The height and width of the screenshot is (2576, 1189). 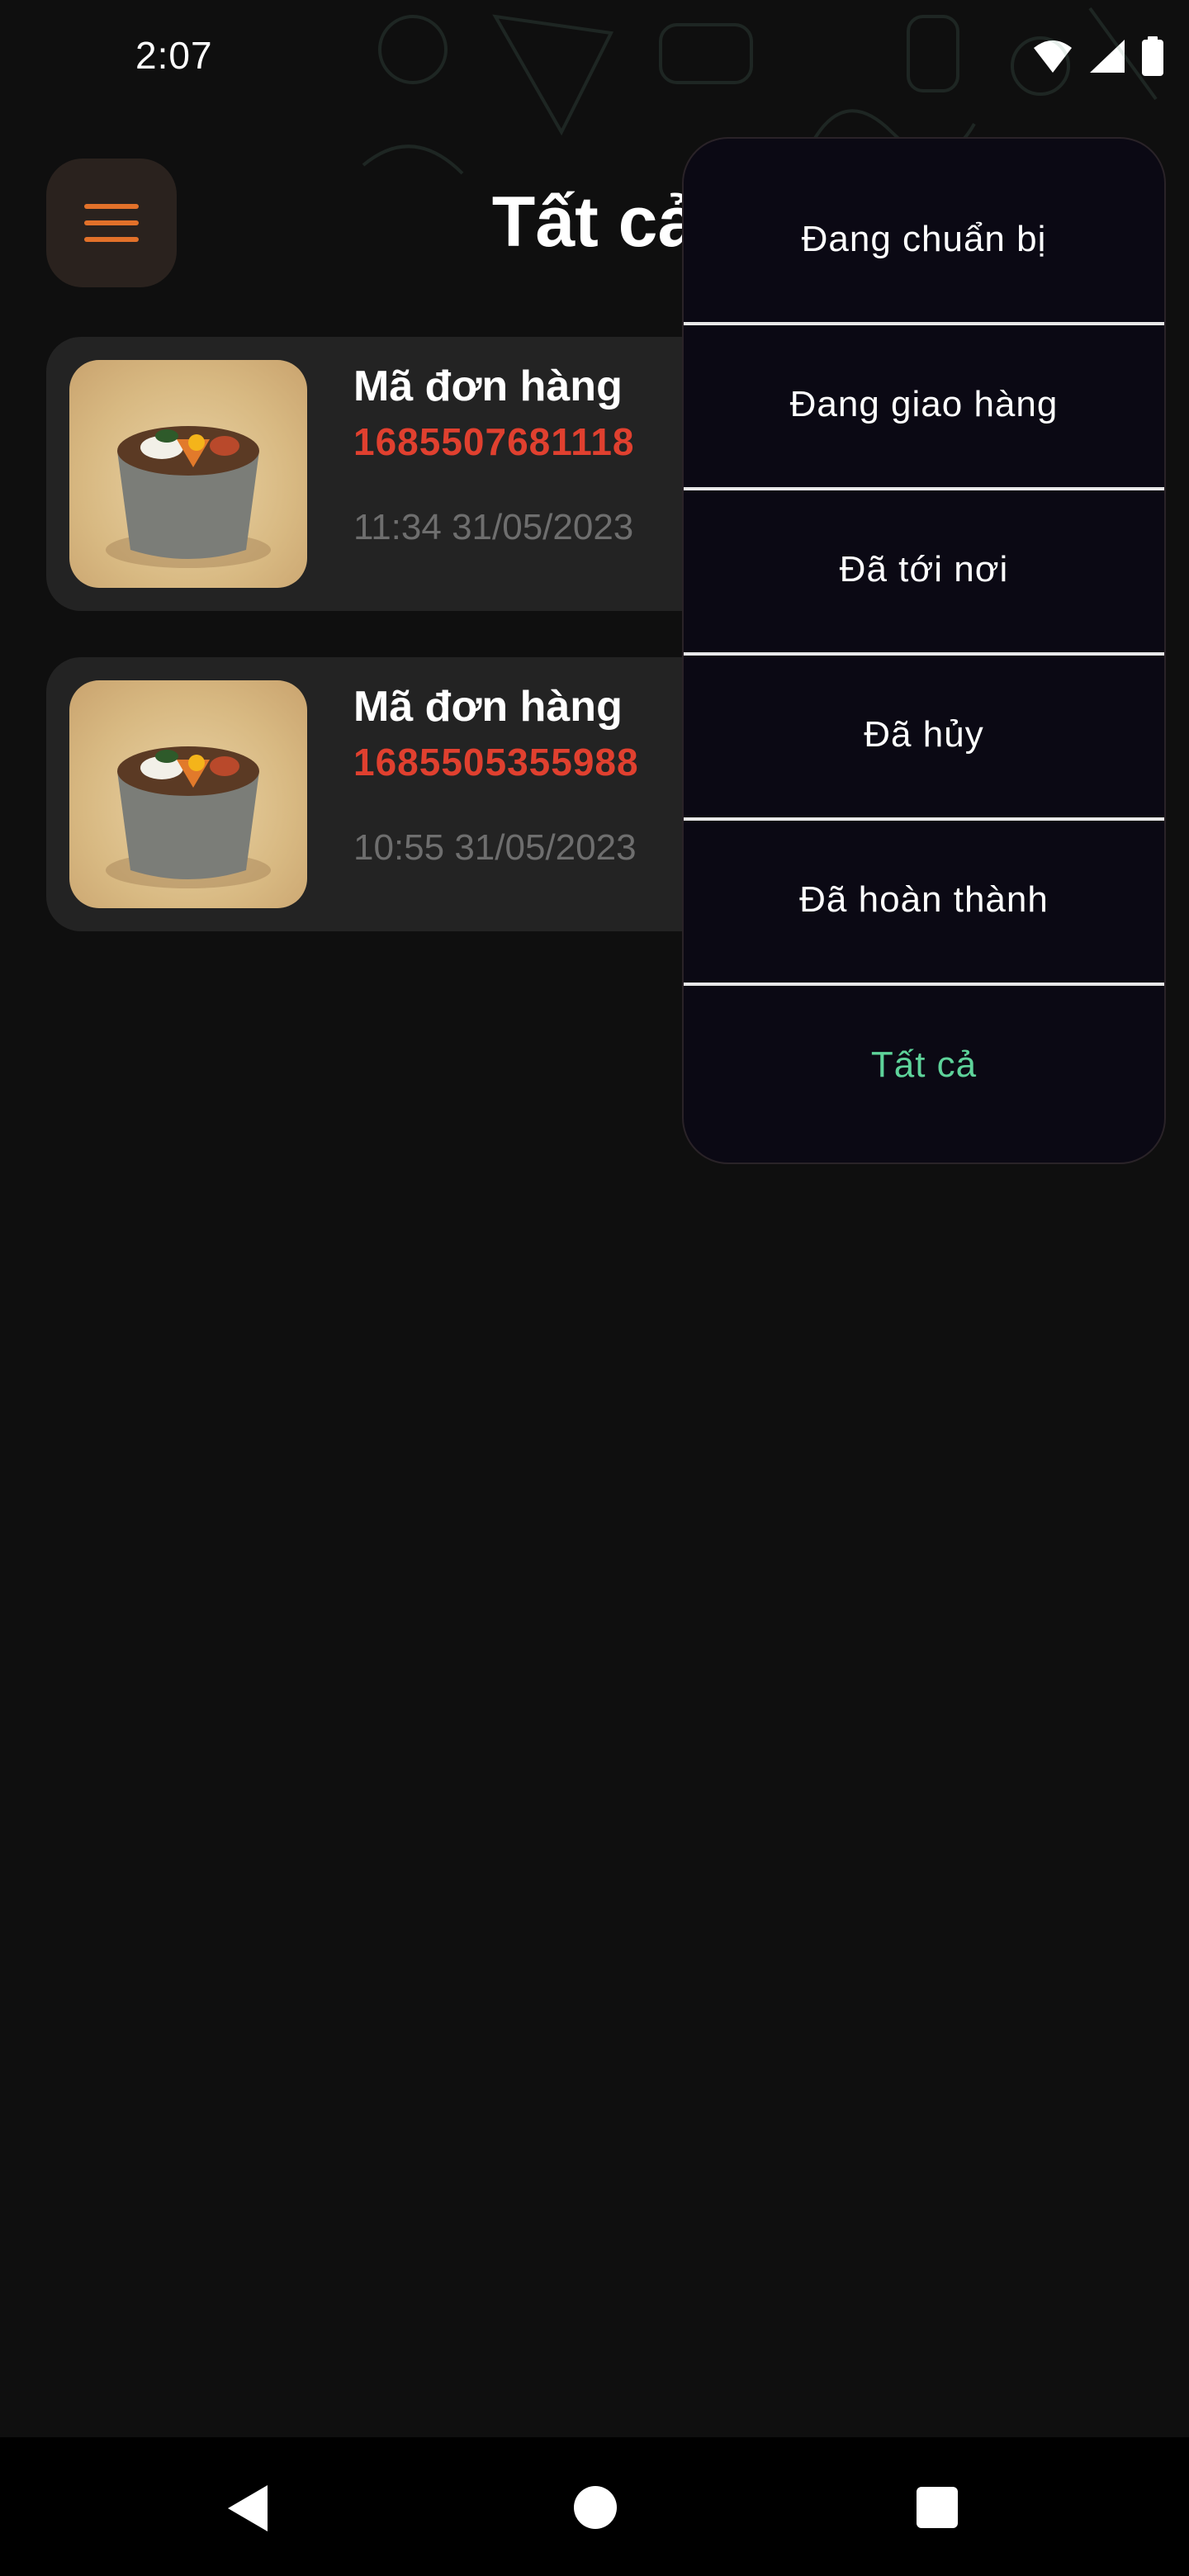 What do you see at coordinates (495, 847) in the screenshot?
I see `order-time: 10:55 31/05/2023` at bounding box center [495, 847].